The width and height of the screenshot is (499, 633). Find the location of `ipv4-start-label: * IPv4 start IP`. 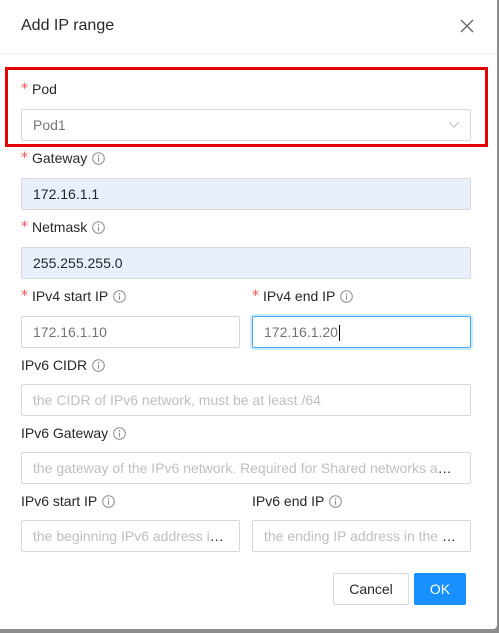

ipv4-start-label: * IPv4 start IP is located at coordinates (74, 296).